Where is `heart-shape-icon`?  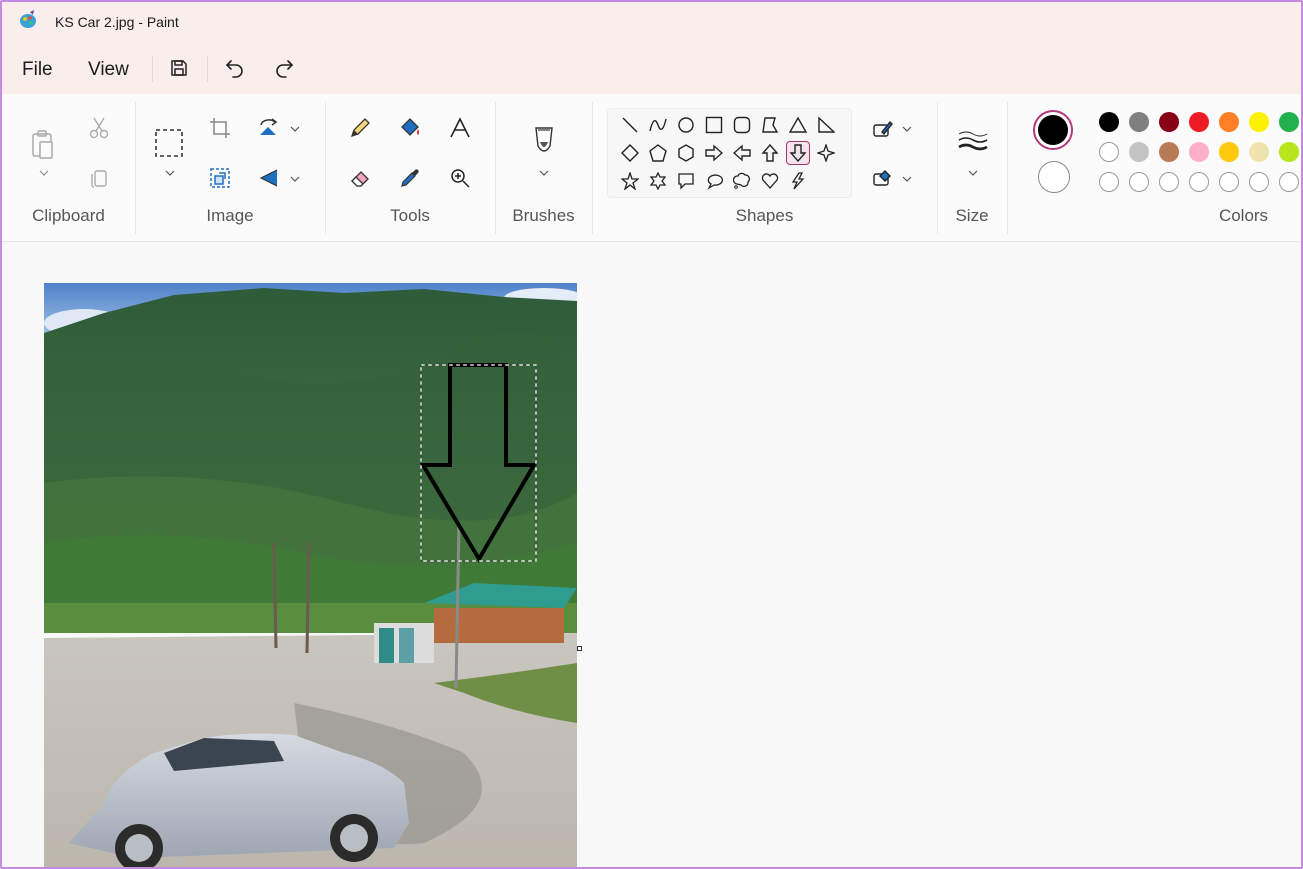 heart-shape-icon is located at coordinates (770, 181).